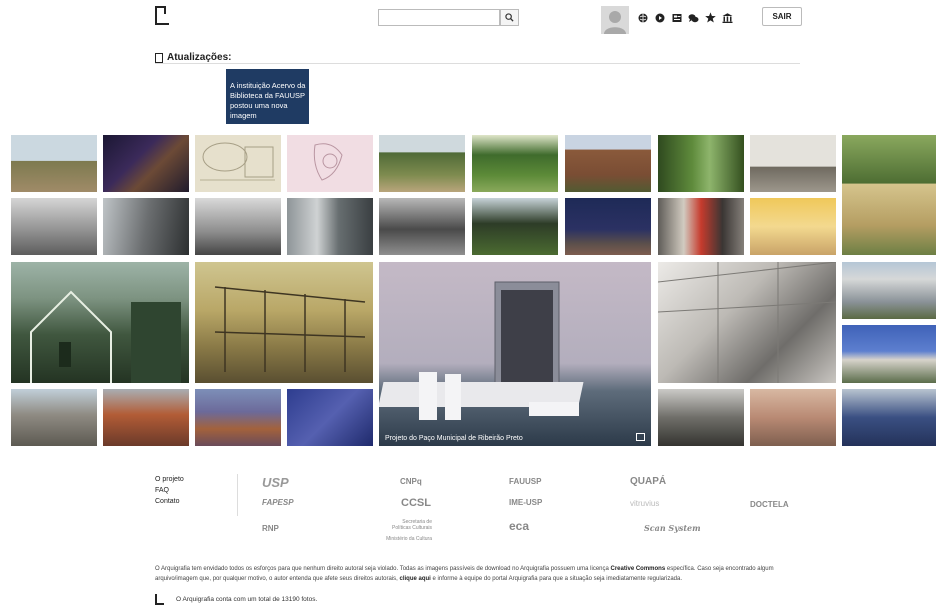 This screenshot has height=605, width=936. Describe the element at coordinates (525, 502) in the screenshot. I see `partner-ime-usp: IME-USP` at that location.